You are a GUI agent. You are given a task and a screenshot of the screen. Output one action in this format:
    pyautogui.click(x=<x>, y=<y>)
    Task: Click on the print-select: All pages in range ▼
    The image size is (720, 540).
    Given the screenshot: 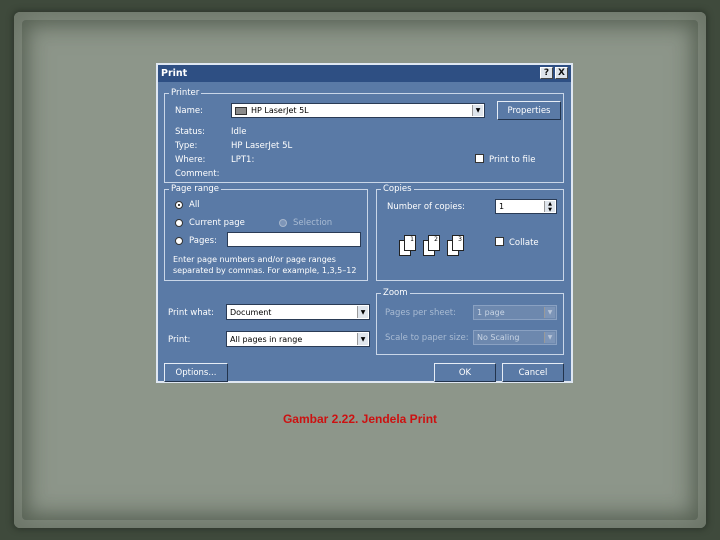 What is the action you would take?
    pyautogui.click(x=298, y=339)
    